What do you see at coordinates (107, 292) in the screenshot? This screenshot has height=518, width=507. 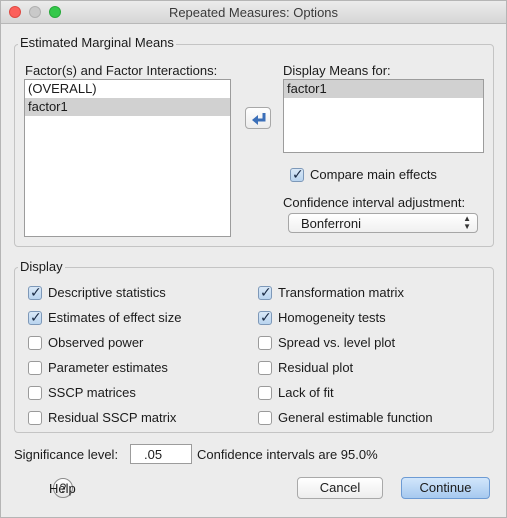 I see `checkbox-label: Descriptive statistics` at bounding box center [107, 292].